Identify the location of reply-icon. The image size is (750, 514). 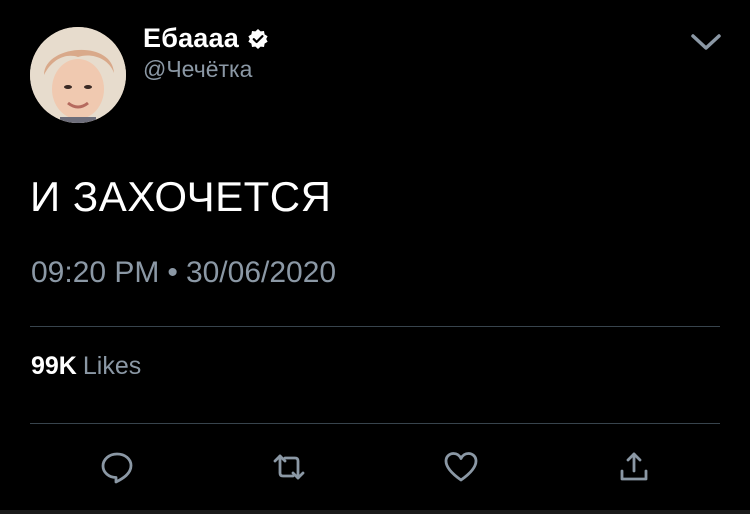
(117, 467).